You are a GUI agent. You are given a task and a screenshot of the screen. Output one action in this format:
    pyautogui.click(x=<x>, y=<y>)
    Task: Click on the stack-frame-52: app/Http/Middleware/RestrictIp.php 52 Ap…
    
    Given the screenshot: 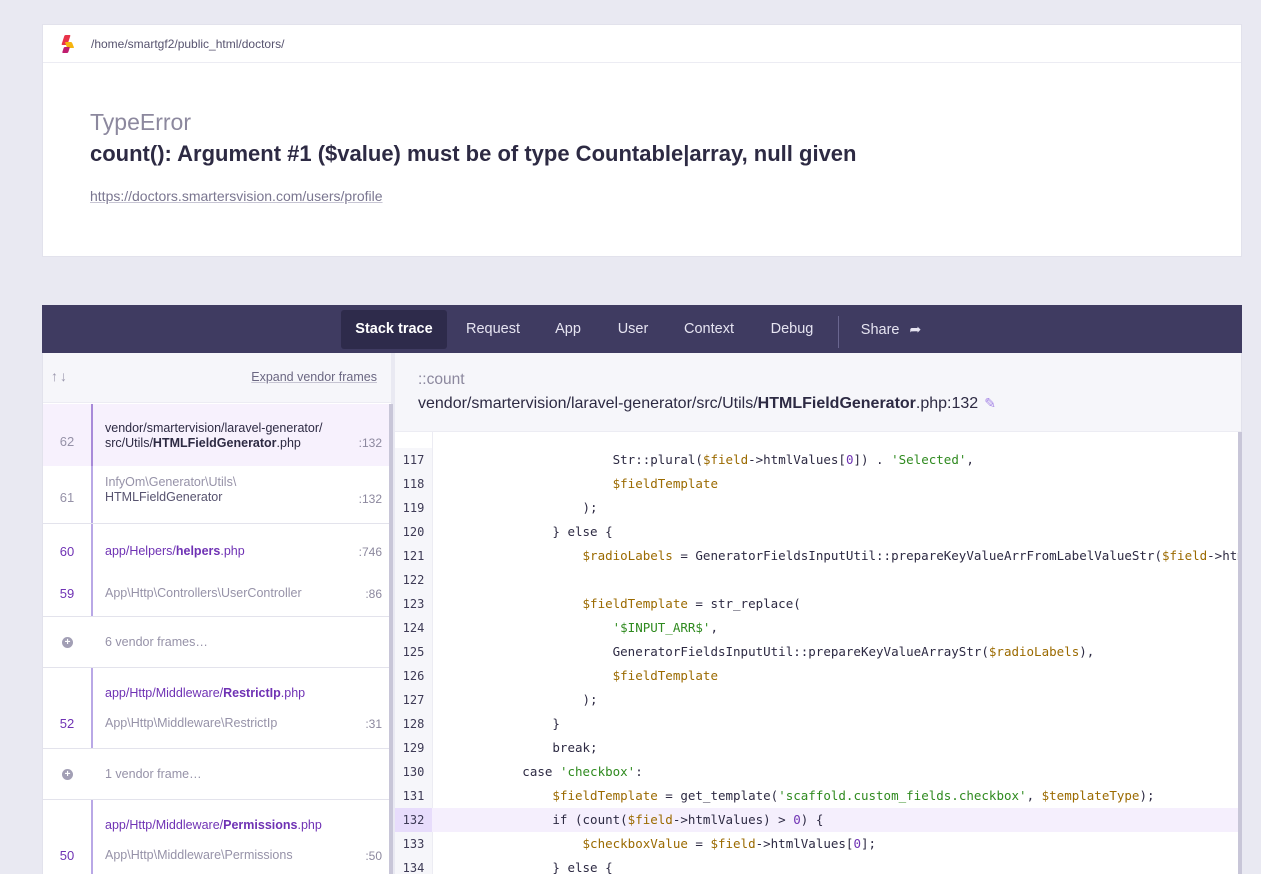 What is the action you would take?
    pyautogui.click(x=217, y=708)
    